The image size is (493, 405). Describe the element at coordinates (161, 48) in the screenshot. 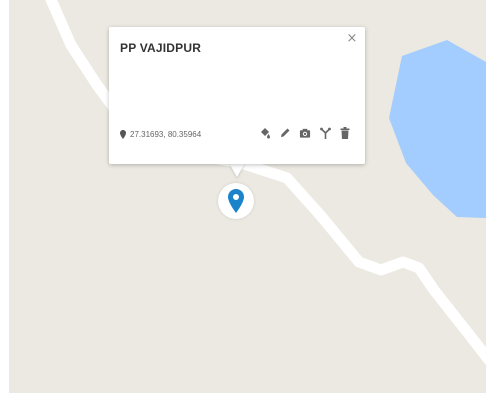

I see `place-name: PP VAJIDPUR` at that location.